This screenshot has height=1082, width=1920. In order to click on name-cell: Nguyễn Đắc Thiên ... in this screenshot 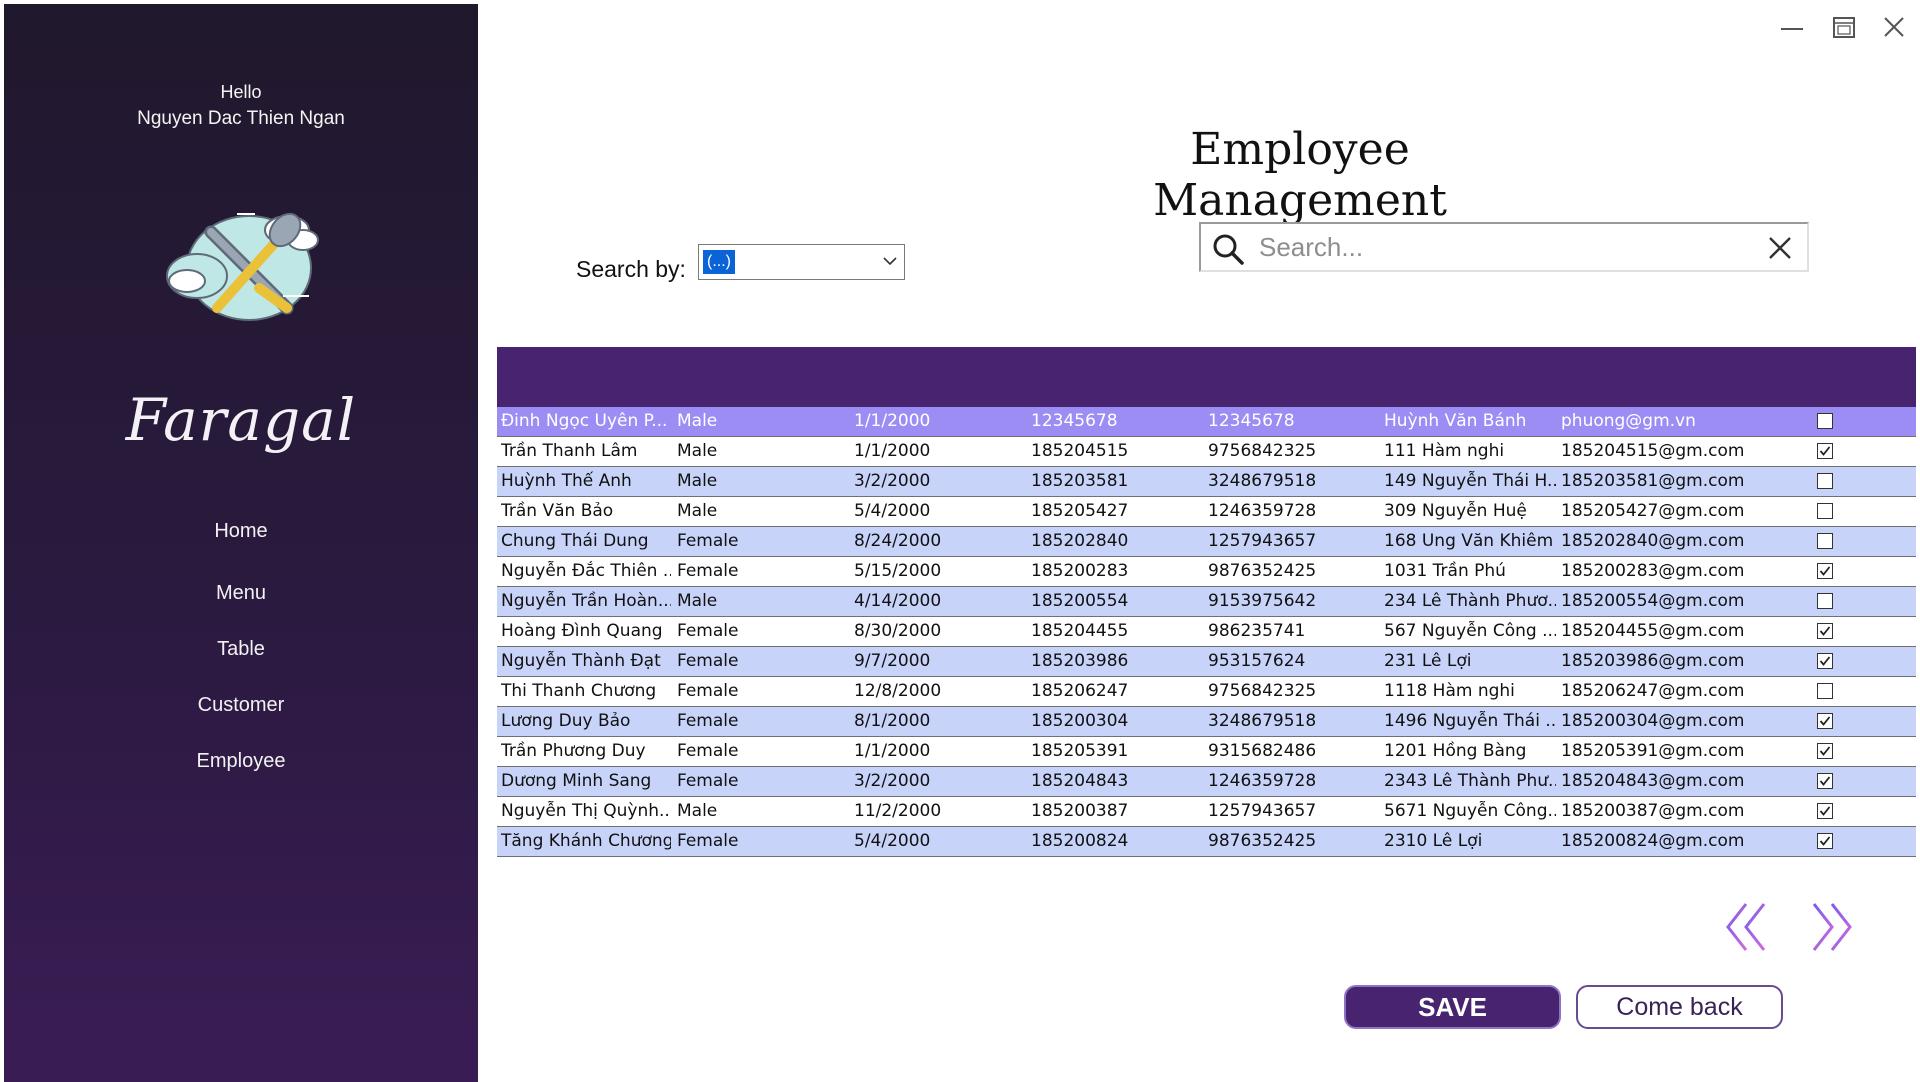, I will do `click(586, 571)`.